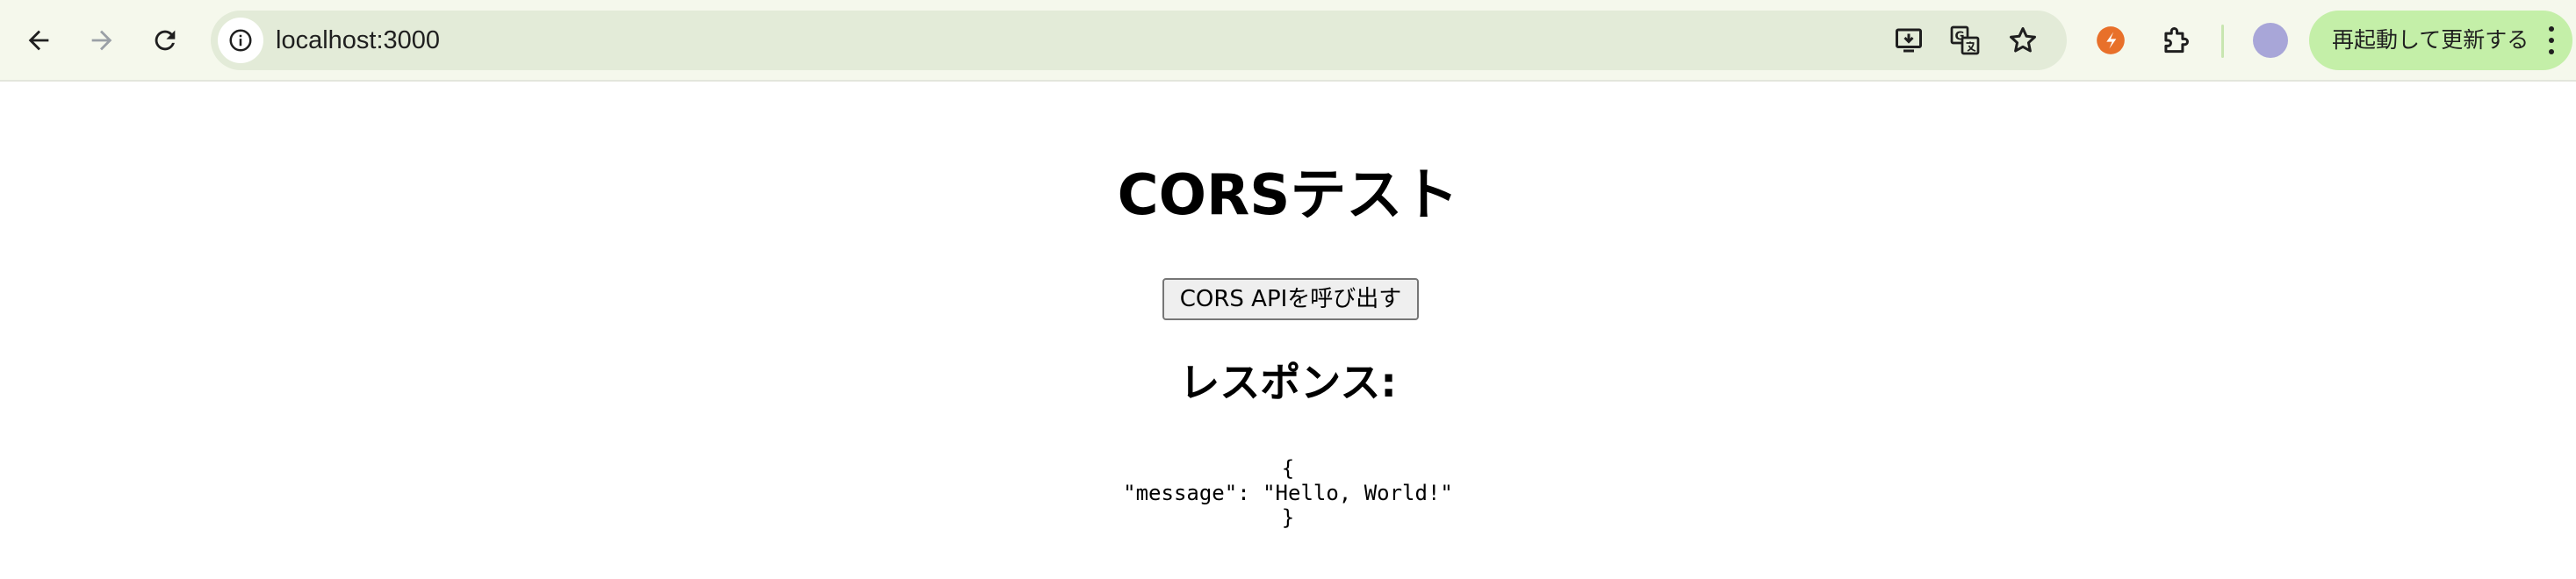  What do you see at coordinates (1288, 382) in the screenshot?
I see `response-heading: レスポンス:` at bounding box center [1288, 382].